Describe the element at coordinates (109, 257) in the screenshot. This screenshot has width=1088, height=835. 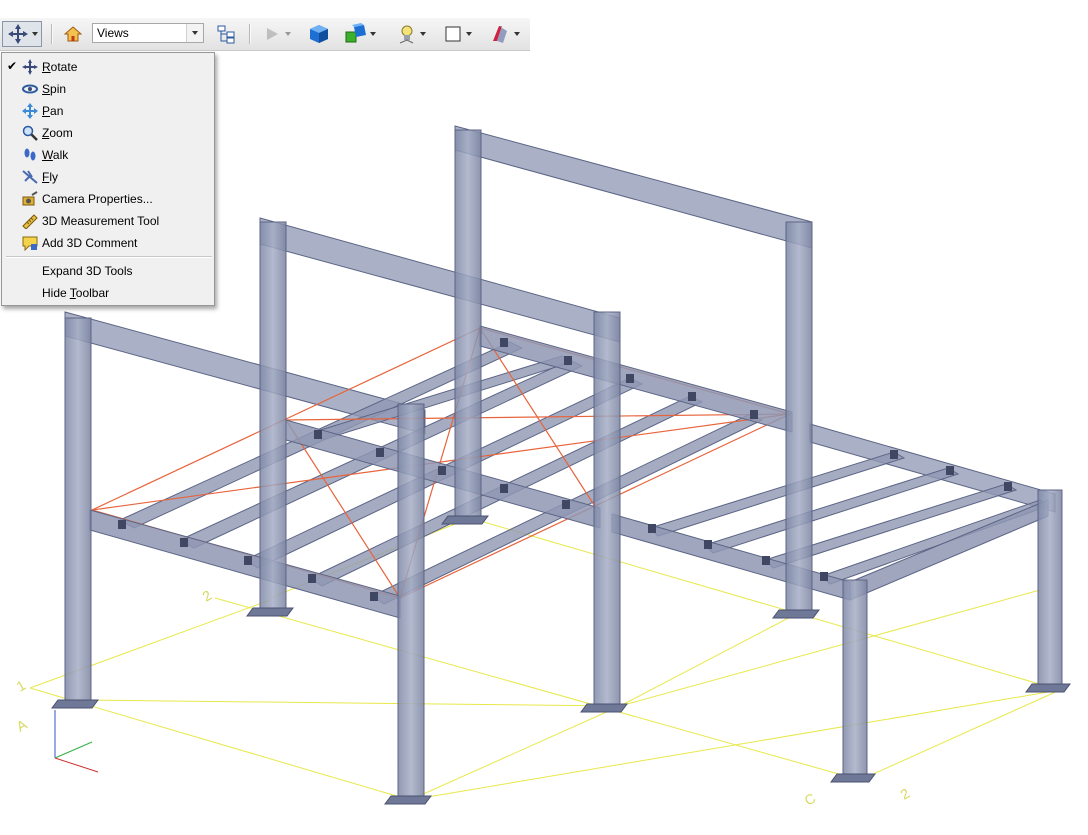
I see `menu-divider` at that location.